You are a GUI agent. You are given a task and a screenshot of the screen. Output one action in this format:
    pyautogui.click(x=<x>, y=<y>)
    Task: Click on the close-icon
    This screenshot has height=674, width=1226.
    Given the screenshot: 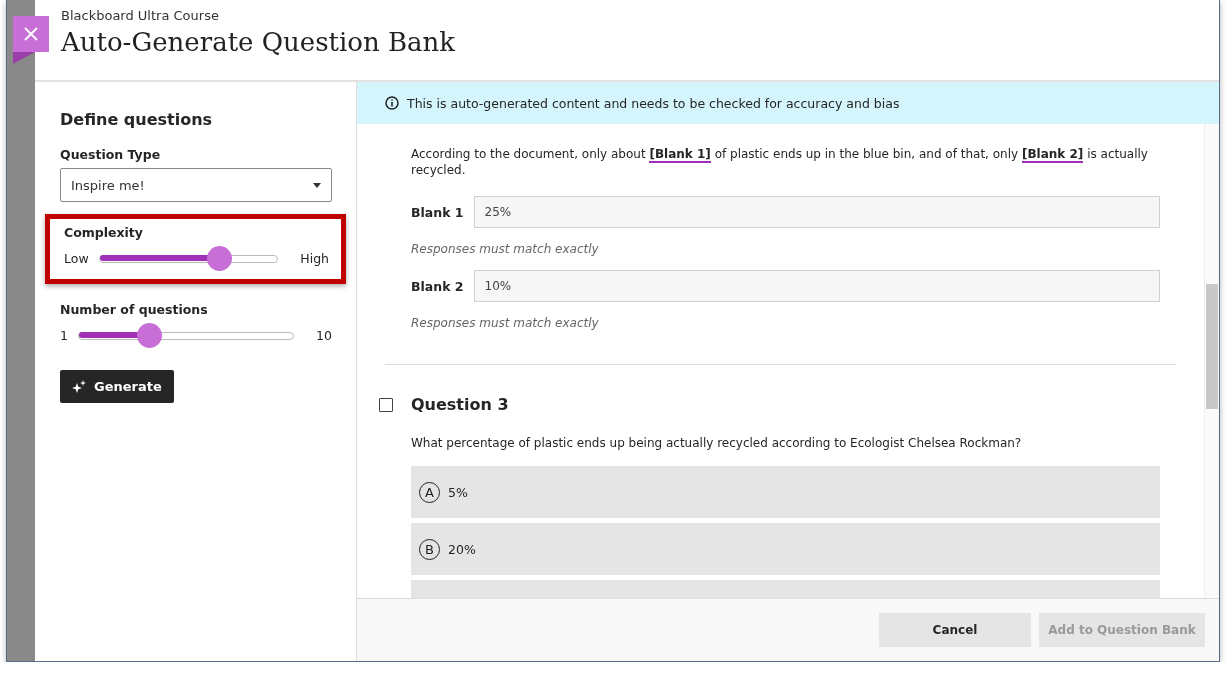 What is the action you would take?
    pyautogui.click(x=31, y=34)
    